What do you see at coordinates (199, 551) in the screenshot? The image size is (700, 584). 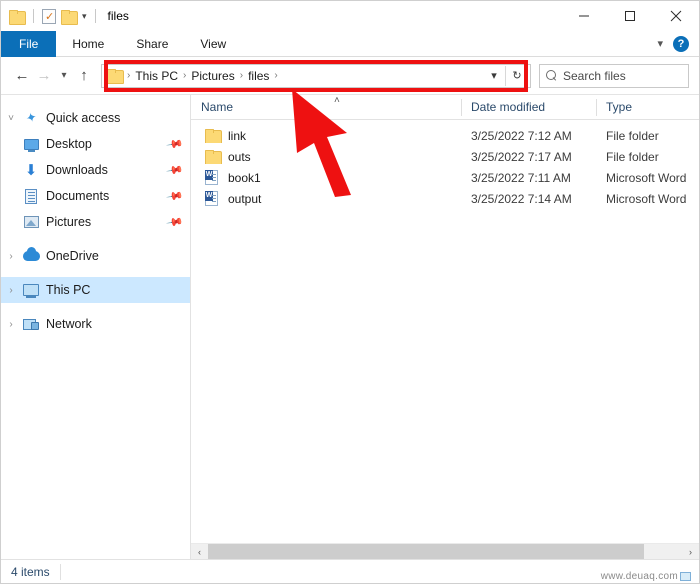 I see `scroll-left-arrow-icon: ‹` at bounding box center [199, 551].